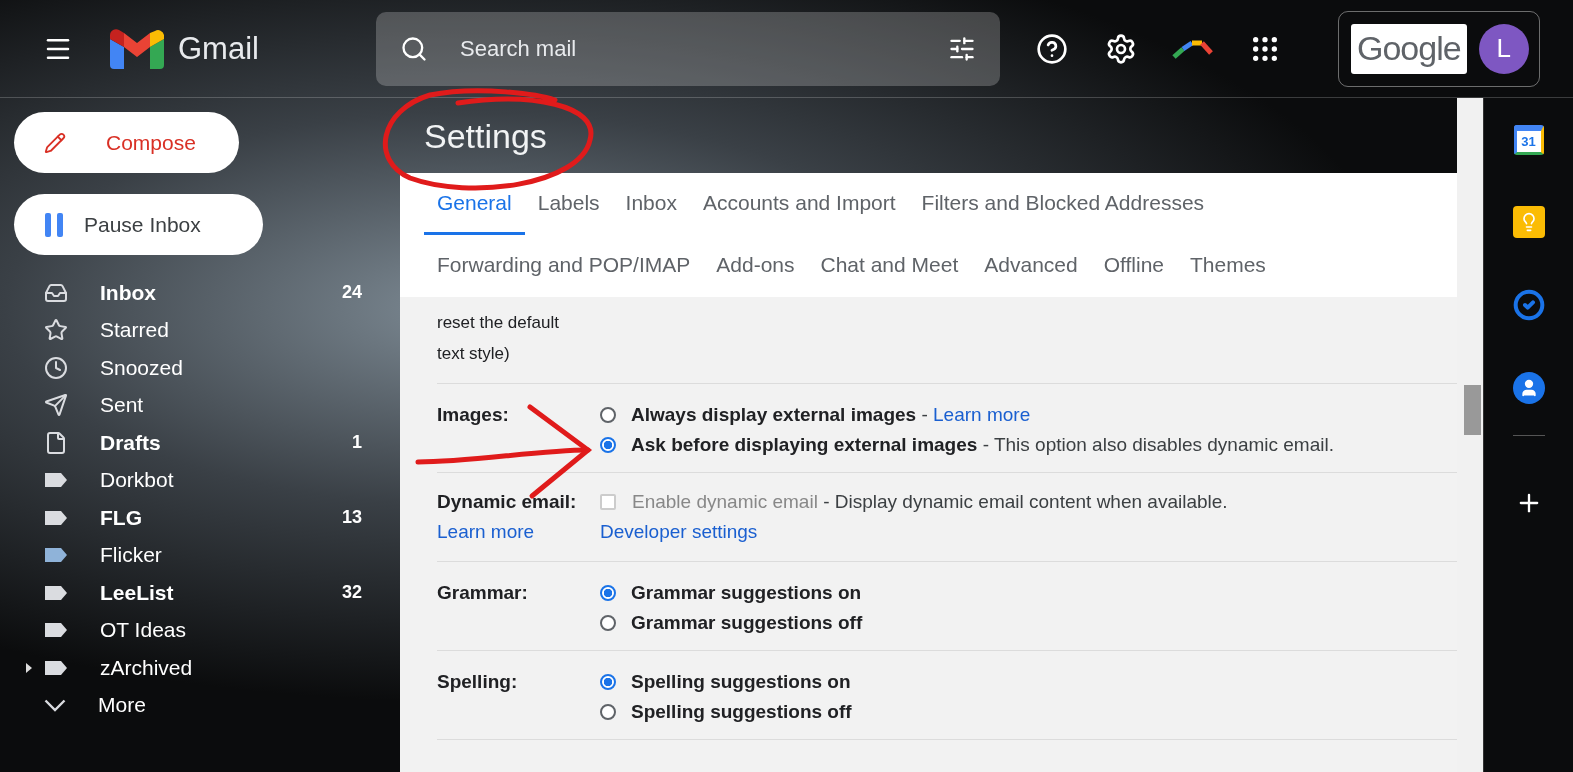 This screenshot has width=1573, height=772. Describe the element at coordinates (1528, 388) in the screenshot. I see `contacts-person-icon` at that location.